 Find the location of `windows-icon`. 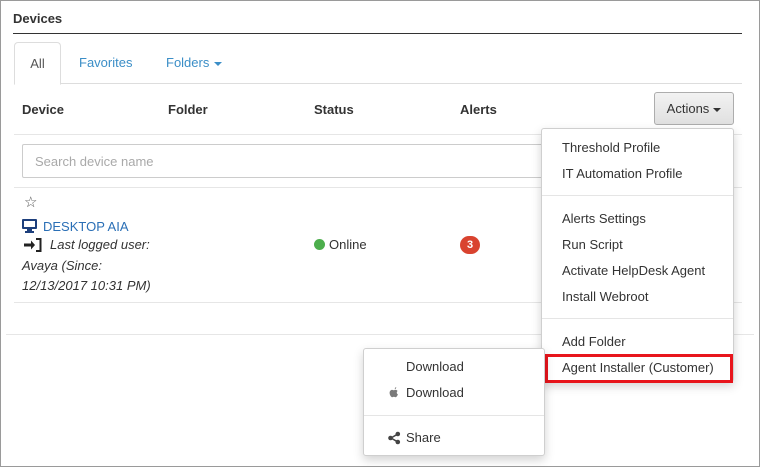

windows-icon is located at coordinates (394, 367).